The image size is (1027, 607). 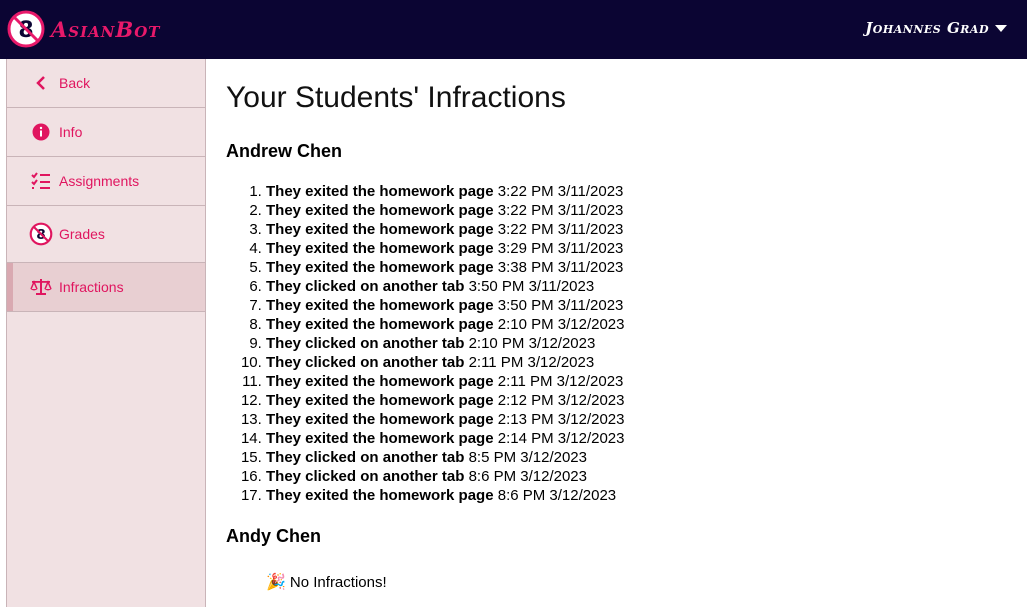 What do you see at coordinates (106, 29) in the screenshot?
I see `app-name: AsianBot` at bounding box center [106, 29].